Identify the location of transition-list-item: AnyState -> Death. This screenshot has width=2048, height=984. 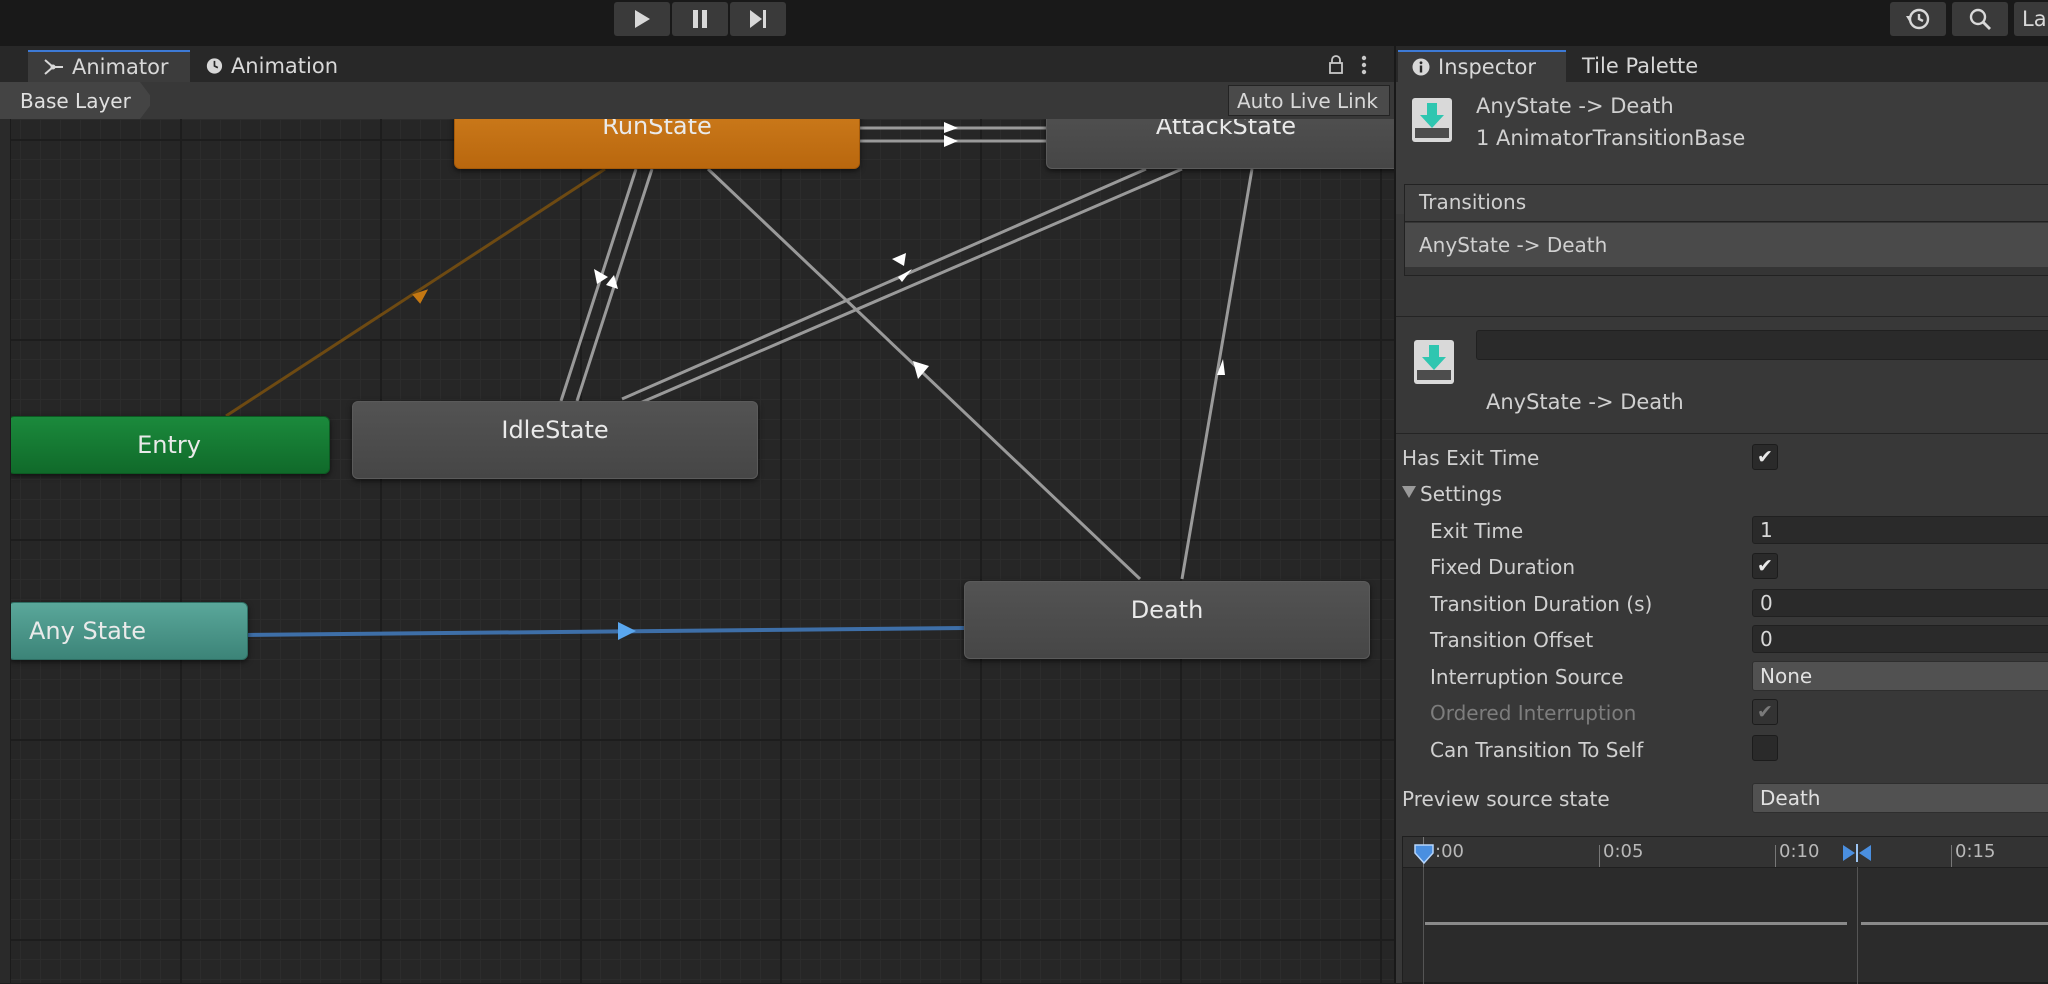
(1726, 245).